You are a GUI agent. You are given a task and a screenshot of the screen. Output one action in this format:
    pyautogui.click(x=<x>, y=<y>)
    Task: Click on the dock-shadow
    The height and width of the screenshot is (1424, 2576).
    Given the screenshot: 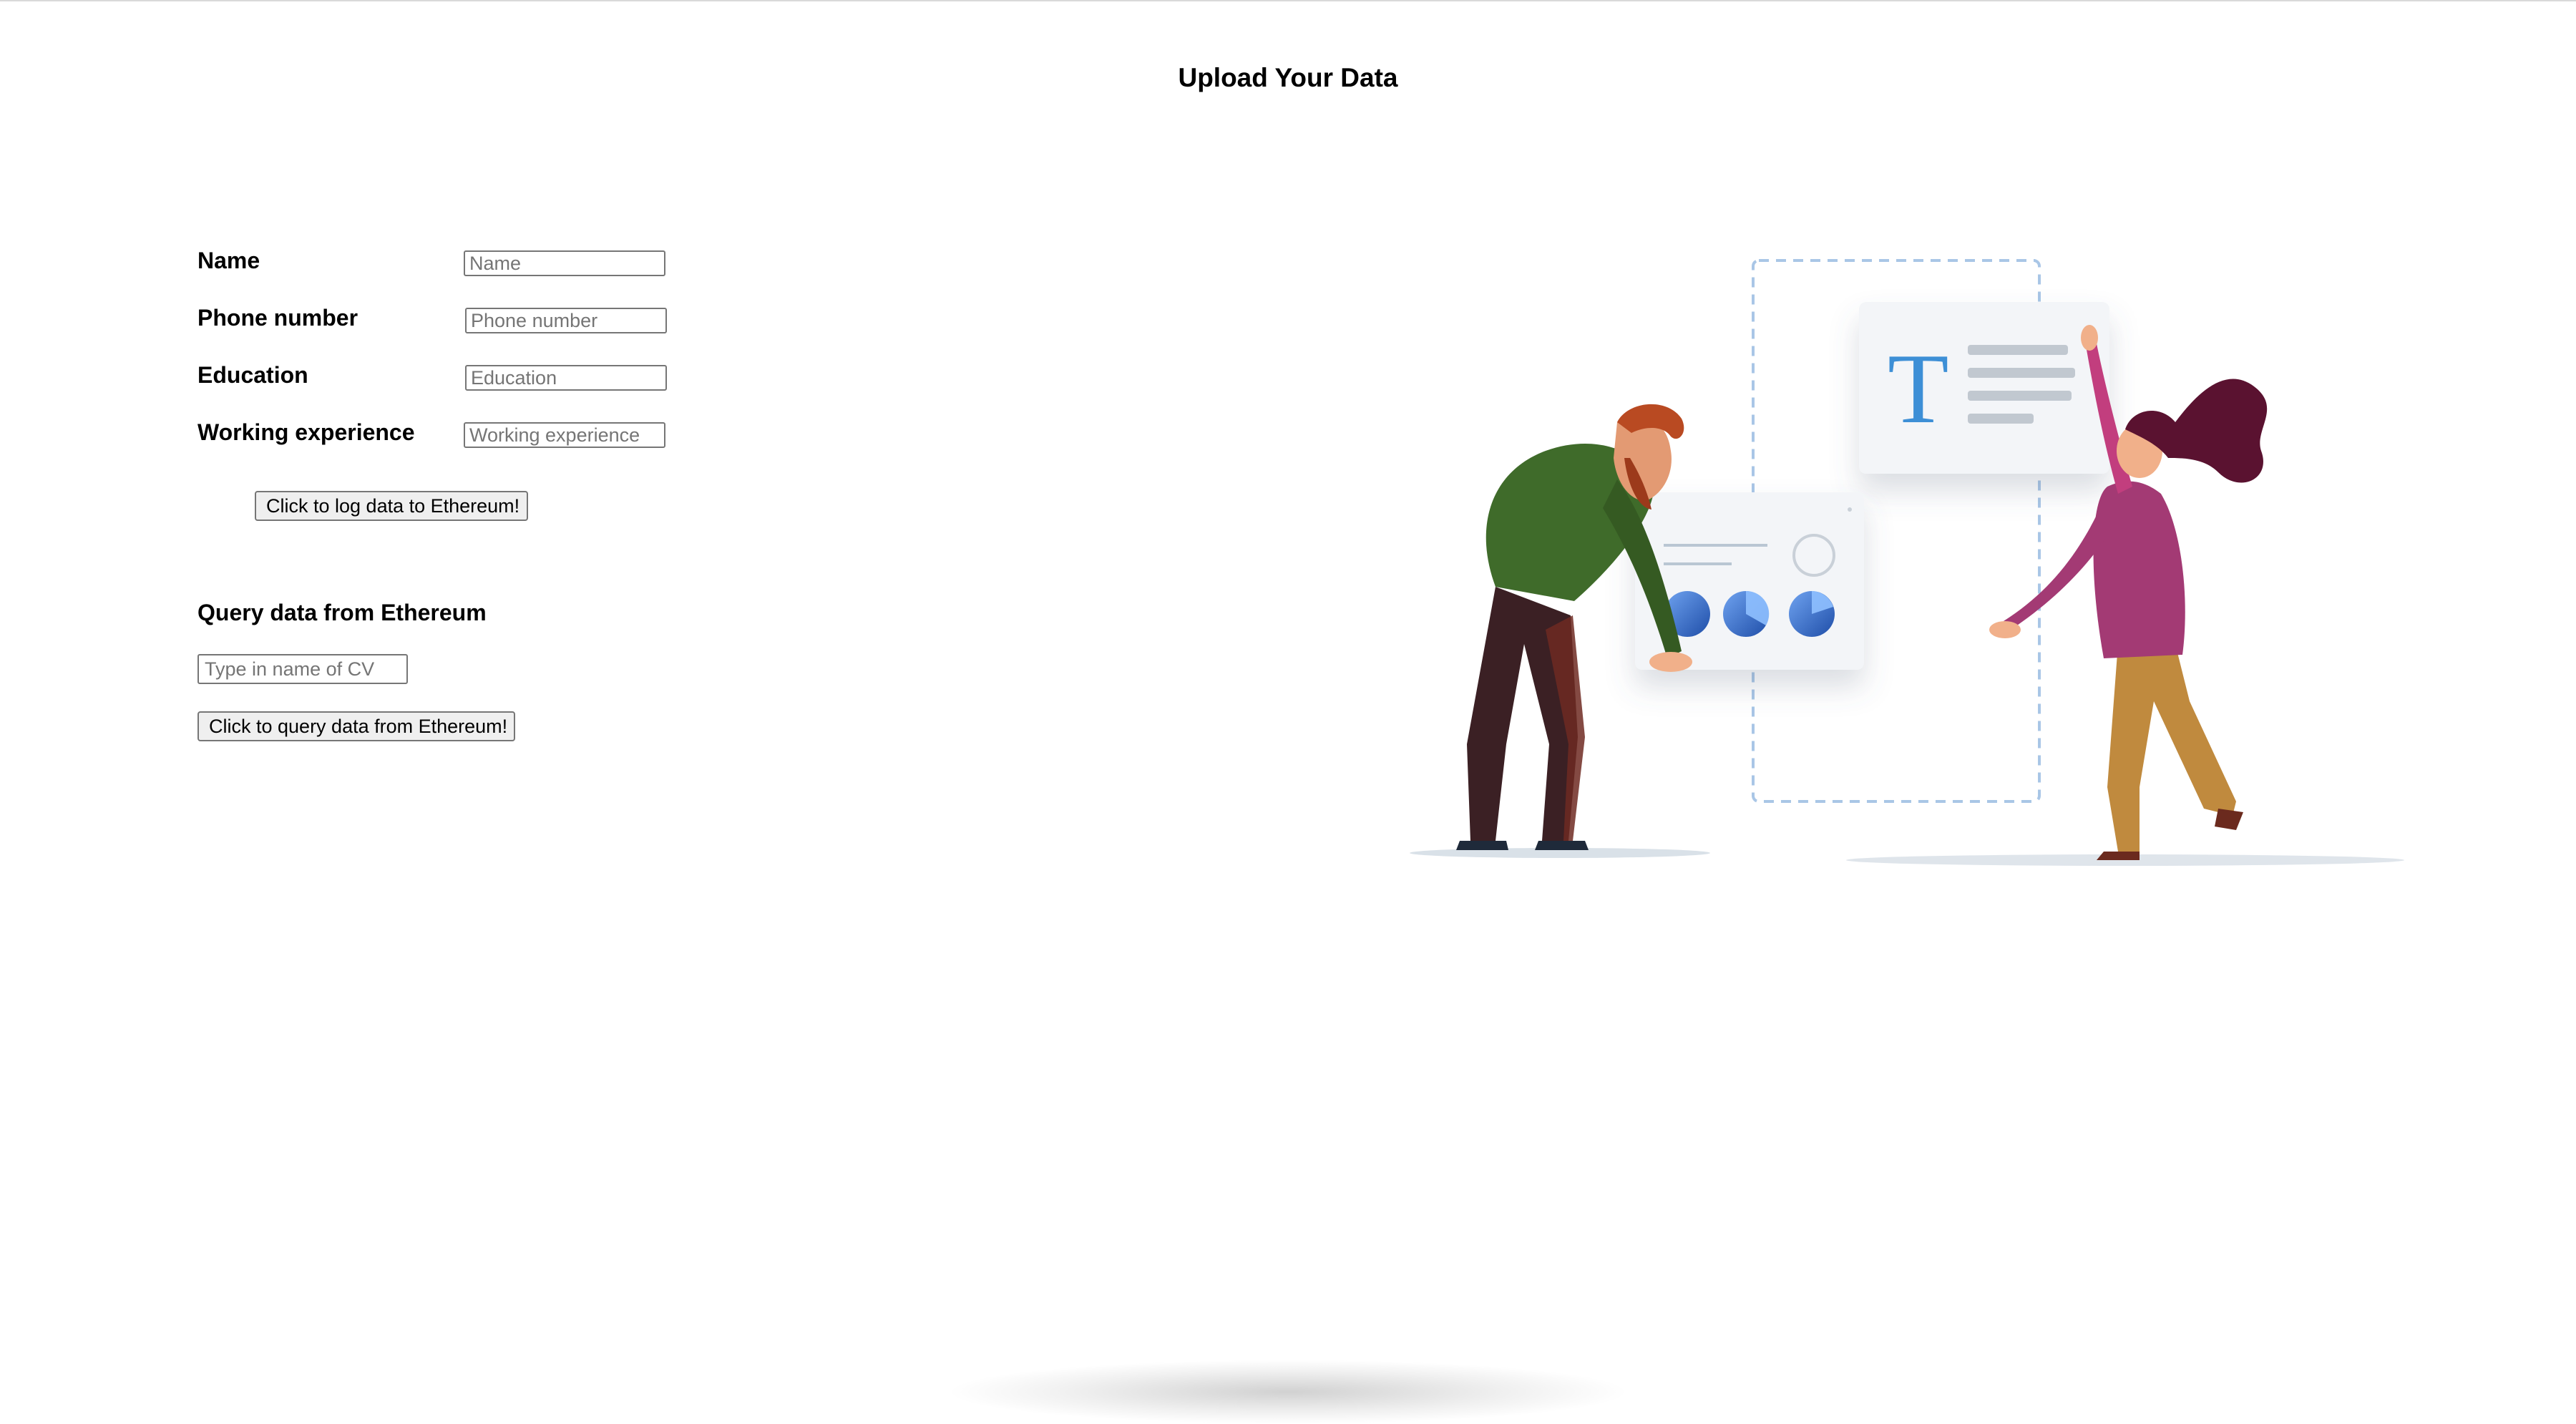 What is the action you would take?
    pyautogui.click(x=1288, y=1392)
    